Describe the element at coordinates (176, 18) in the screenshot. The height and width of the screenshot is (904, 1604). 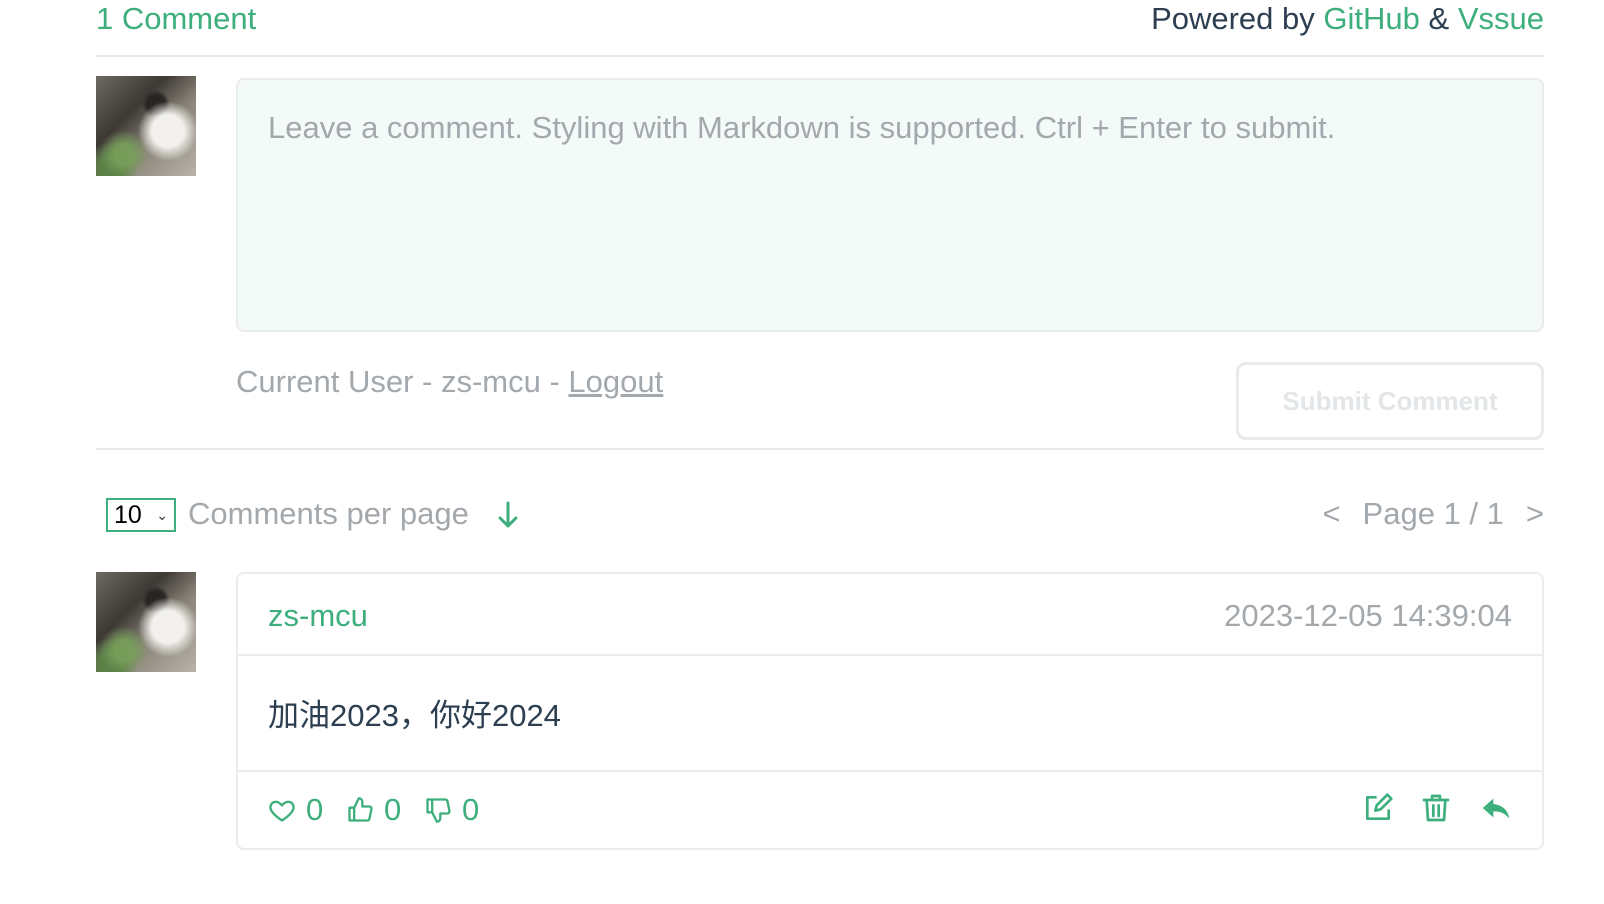
I see `comment-count: 1 Comment` at that location.